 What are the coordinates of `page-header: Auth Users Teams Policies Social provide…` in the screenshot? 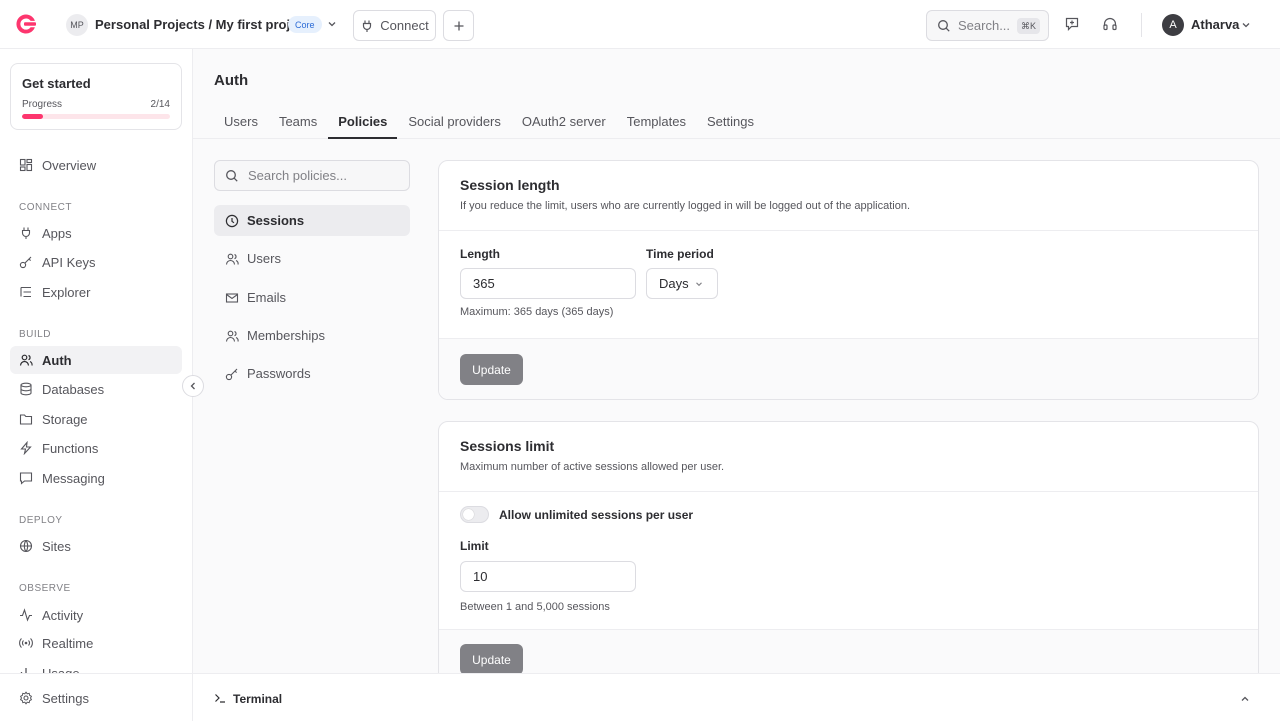 It's located at (736, 94).